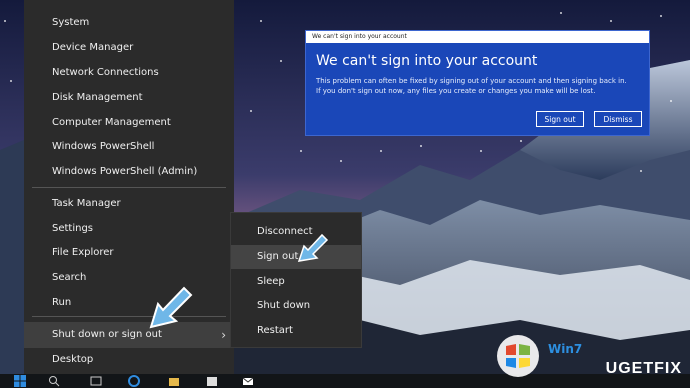 This screenshot has width=690, height=388. I want to click on menu-item-windows-powershell: Windows PowerShell, so click(129, 147).